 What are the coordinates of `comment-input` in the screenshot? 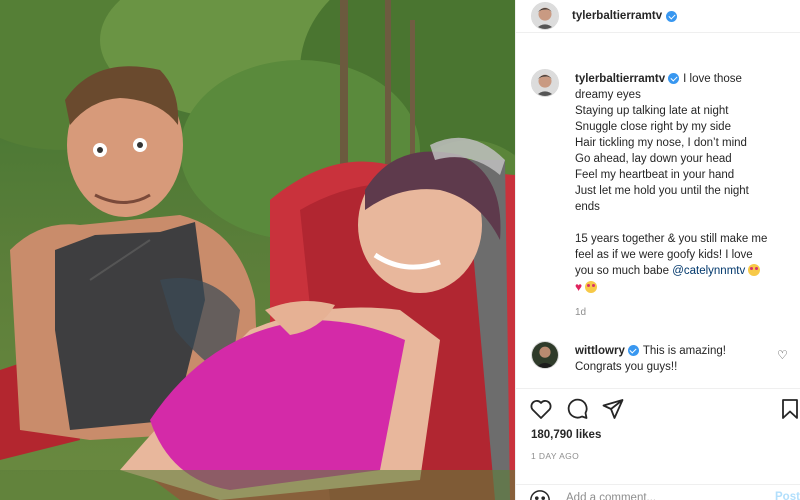 It's located at (661, 495).